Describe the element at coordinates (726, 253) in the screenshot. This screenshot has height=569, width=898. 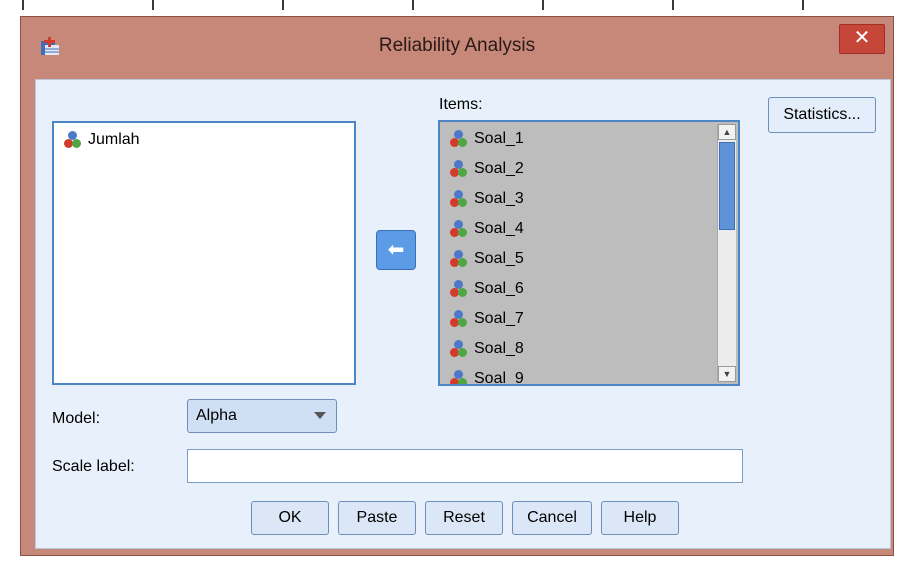
I see `items-scrollbar: ▲ ▼` at that location.